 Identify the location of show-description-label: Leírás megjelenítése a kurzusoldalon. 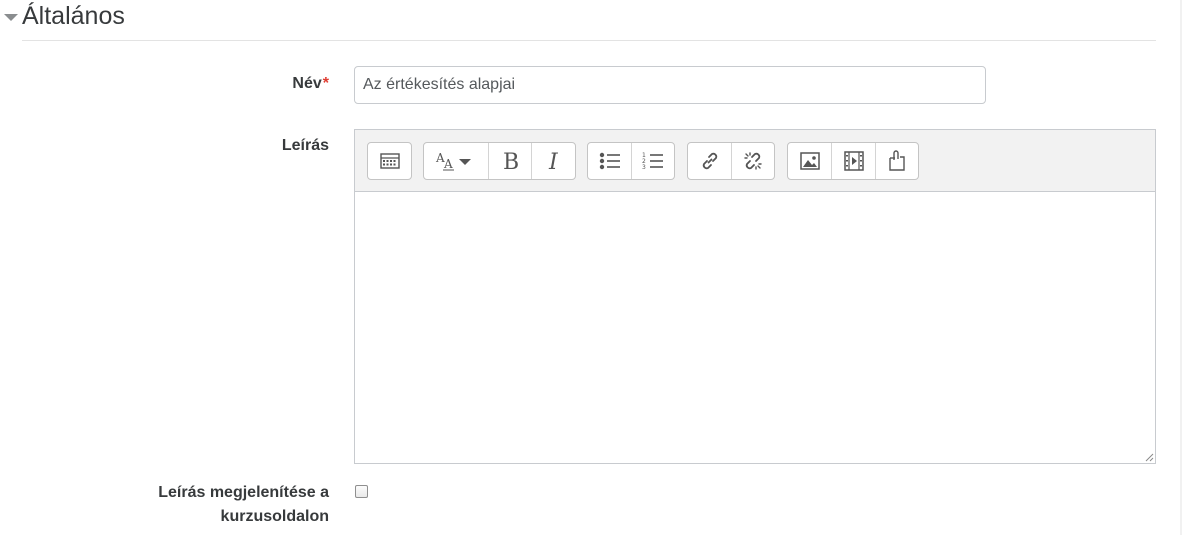
(243, 505).